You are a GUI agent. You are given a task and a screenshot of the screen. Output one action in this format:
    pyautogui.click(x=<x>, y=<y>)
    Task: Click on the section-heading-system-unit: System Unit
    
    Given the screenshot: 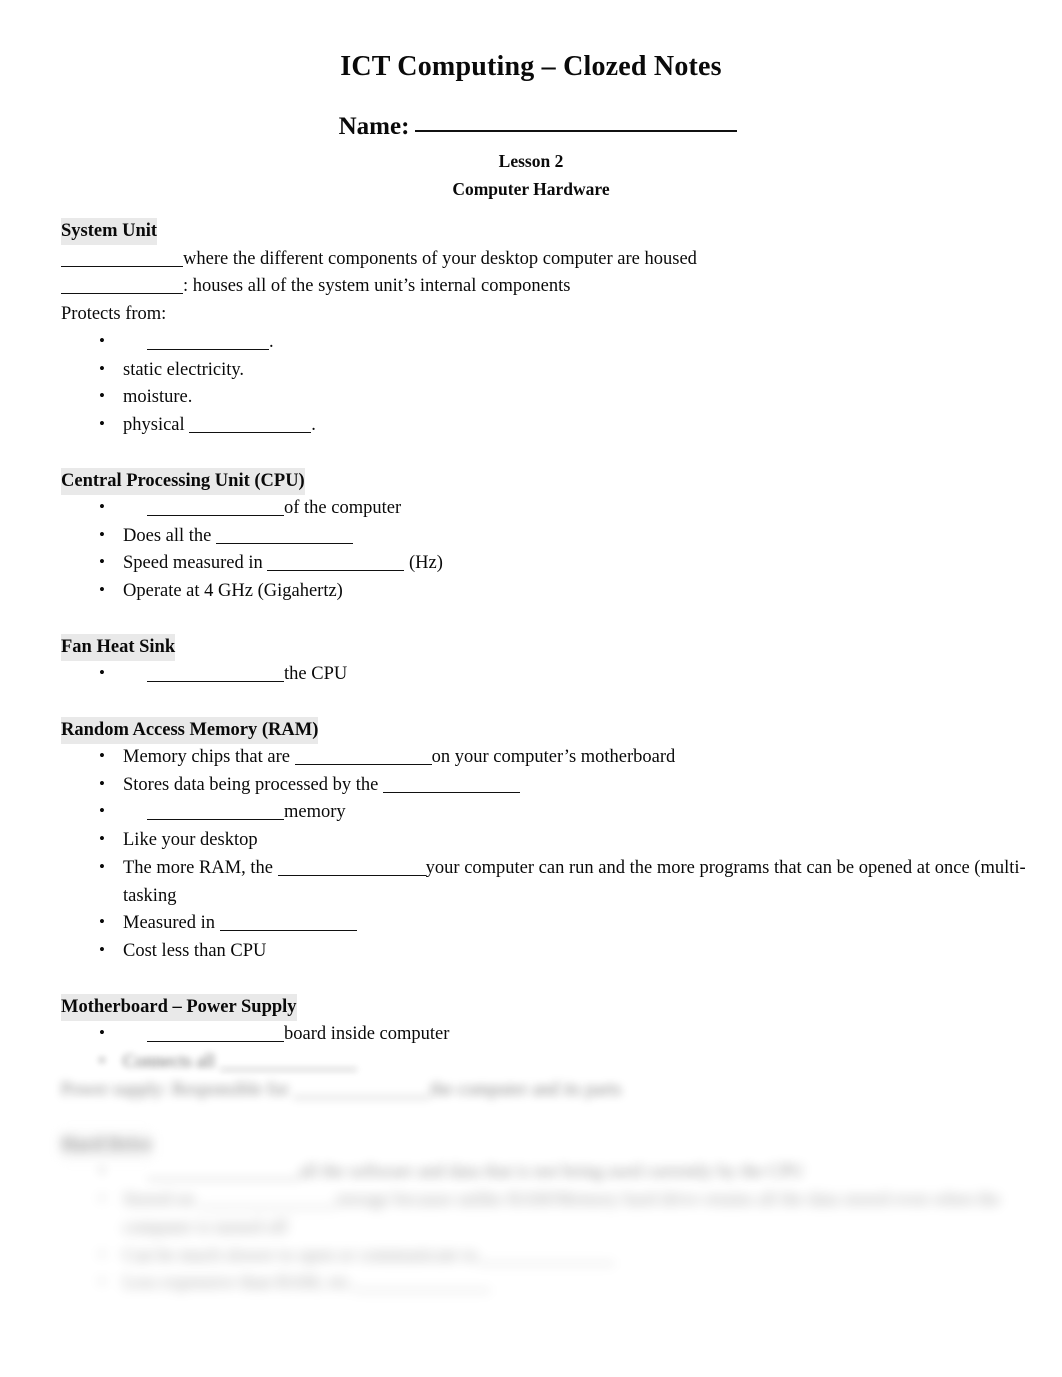 What is the action you would take?
    pyautogui.click(x=109, y=232)
    